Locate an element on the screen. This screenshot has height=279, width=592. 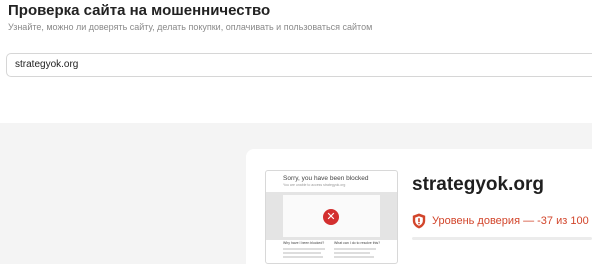
trust-level: Уровень доверия — -37 из 100 is located at coordinates (500, 221).